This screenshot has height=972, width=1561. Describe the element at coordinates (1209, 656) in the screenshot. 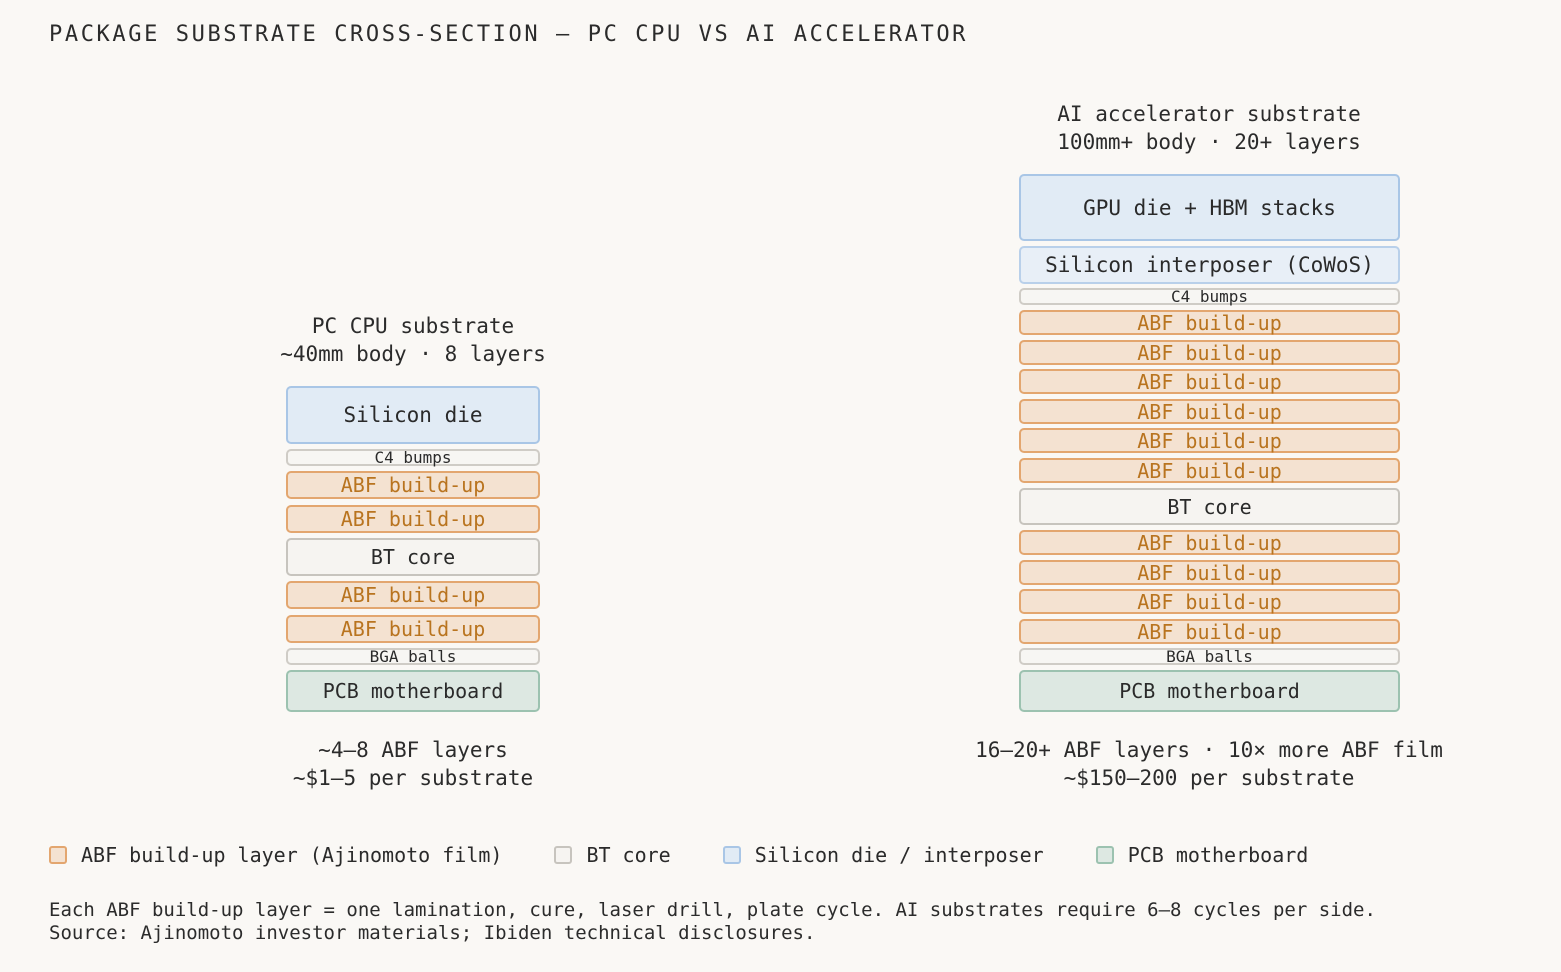

I see `ai-layer-bga-balls: BGA balls` at that location.